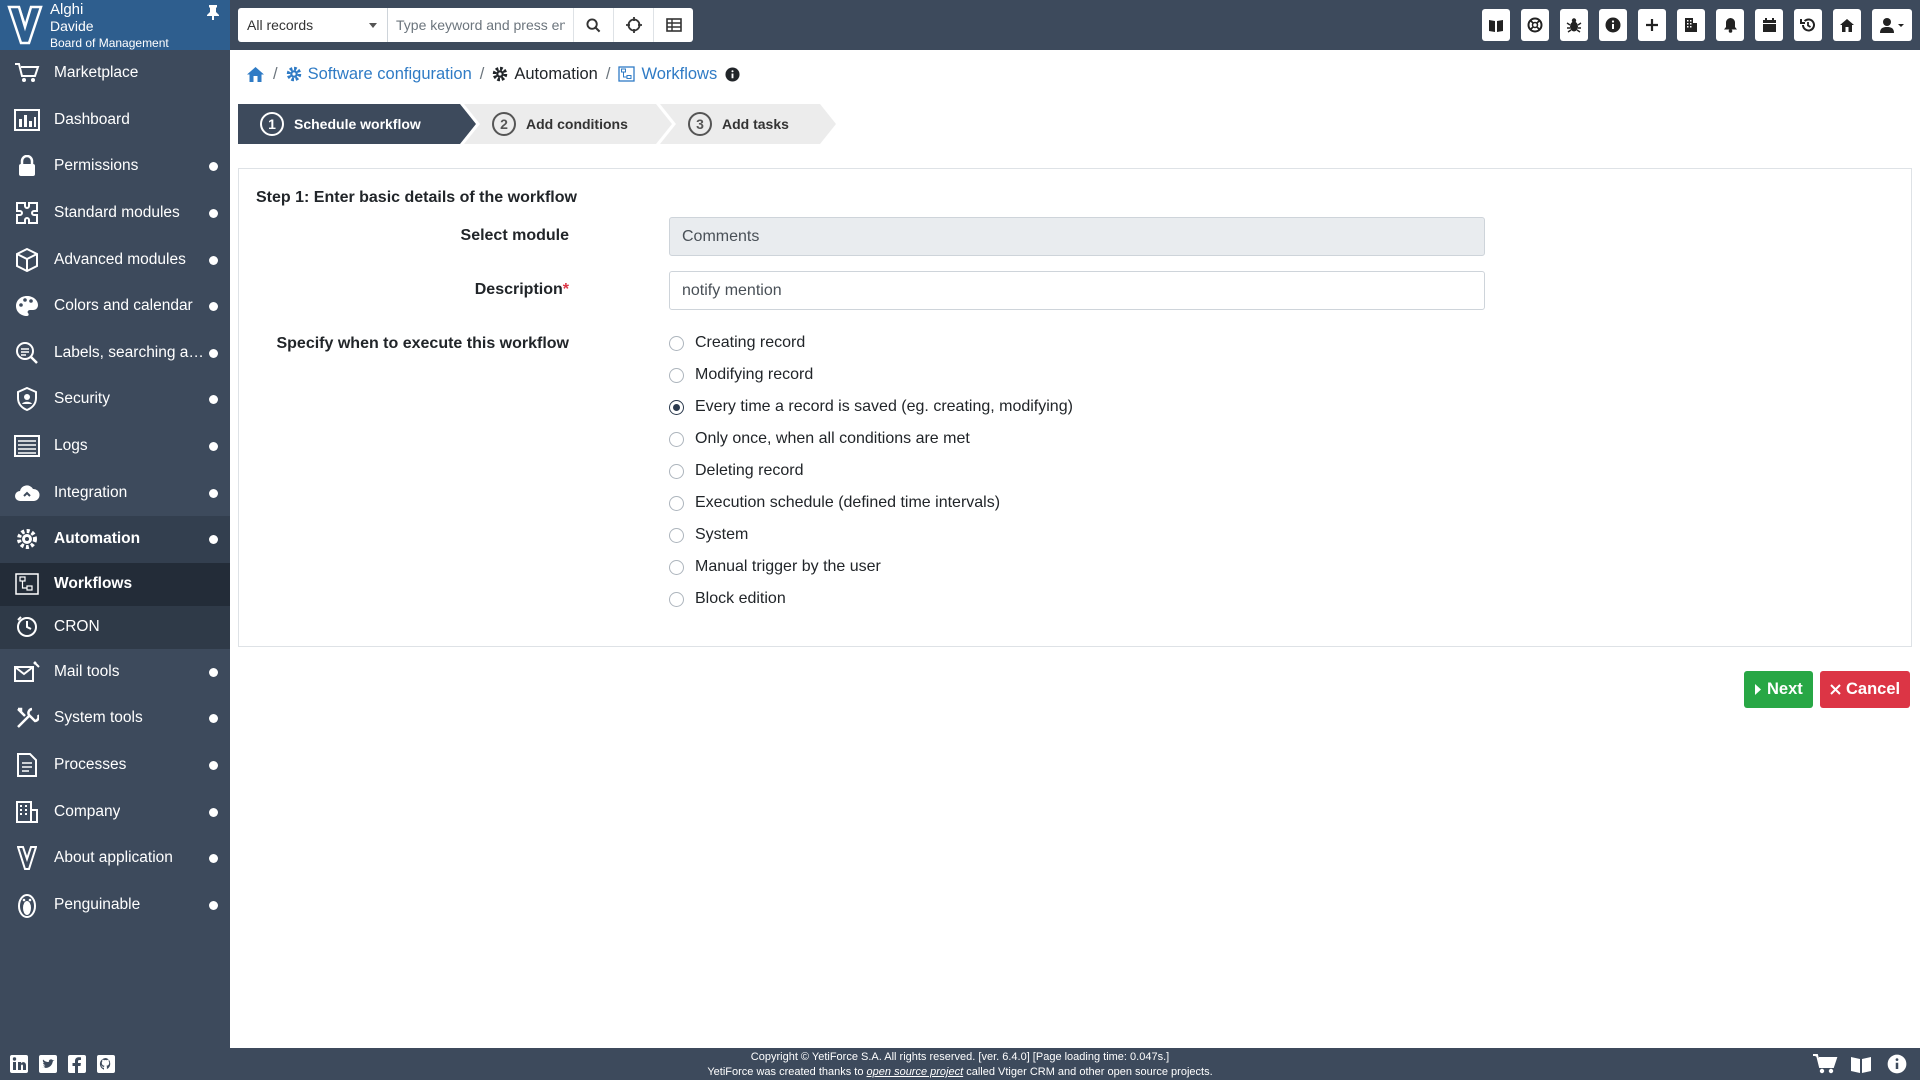  I want to click on option-block-edition: Block edition, so click(871, 599).